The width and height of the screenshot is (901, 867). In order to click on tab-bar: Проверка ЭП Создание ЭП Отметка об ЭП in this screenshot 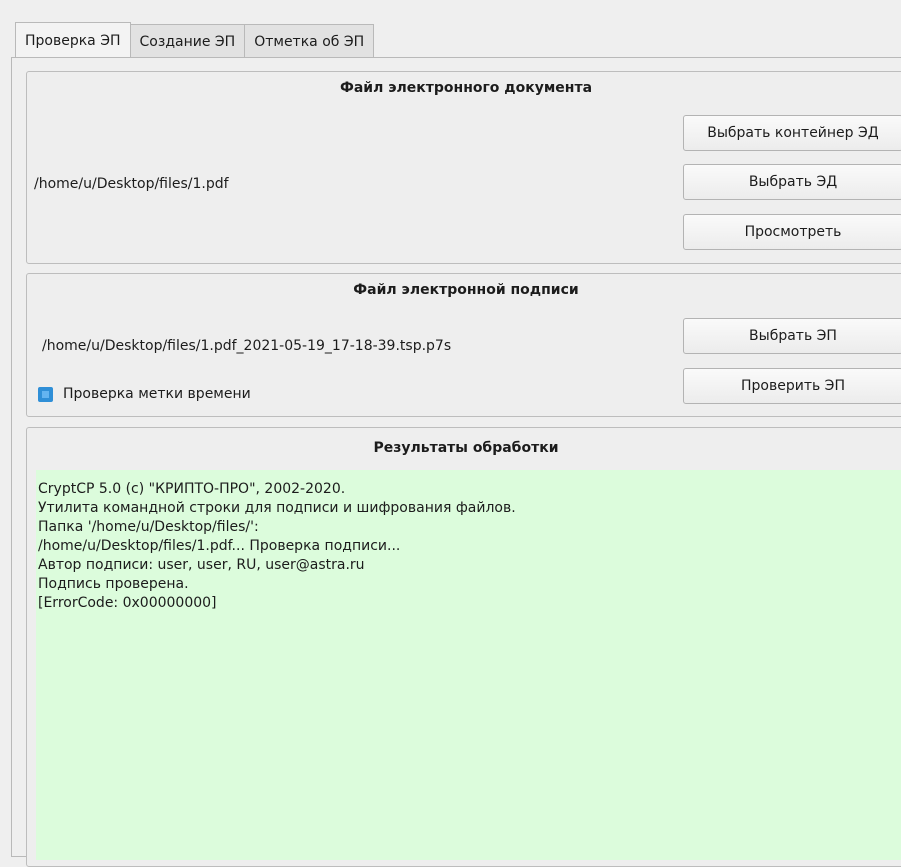, I will do `click(195, 40)`.